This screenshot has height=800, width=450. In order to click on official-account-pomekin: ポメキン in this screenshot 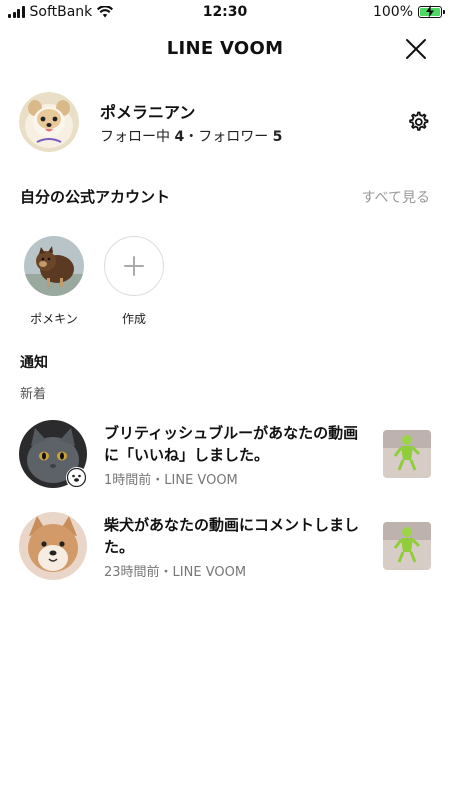, I will do `click(54, 281)`.